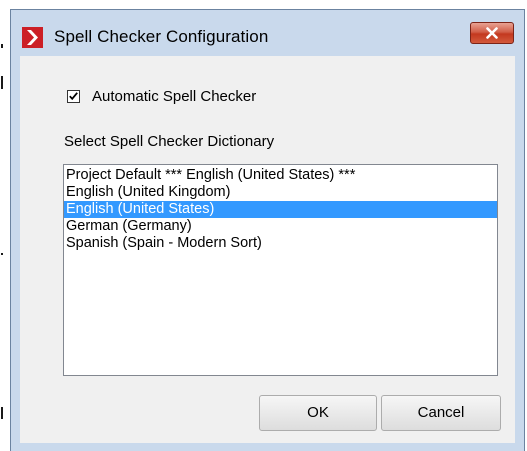 This screenshot has width=527, height=451. I want to click on close-button, so click(492, 33).